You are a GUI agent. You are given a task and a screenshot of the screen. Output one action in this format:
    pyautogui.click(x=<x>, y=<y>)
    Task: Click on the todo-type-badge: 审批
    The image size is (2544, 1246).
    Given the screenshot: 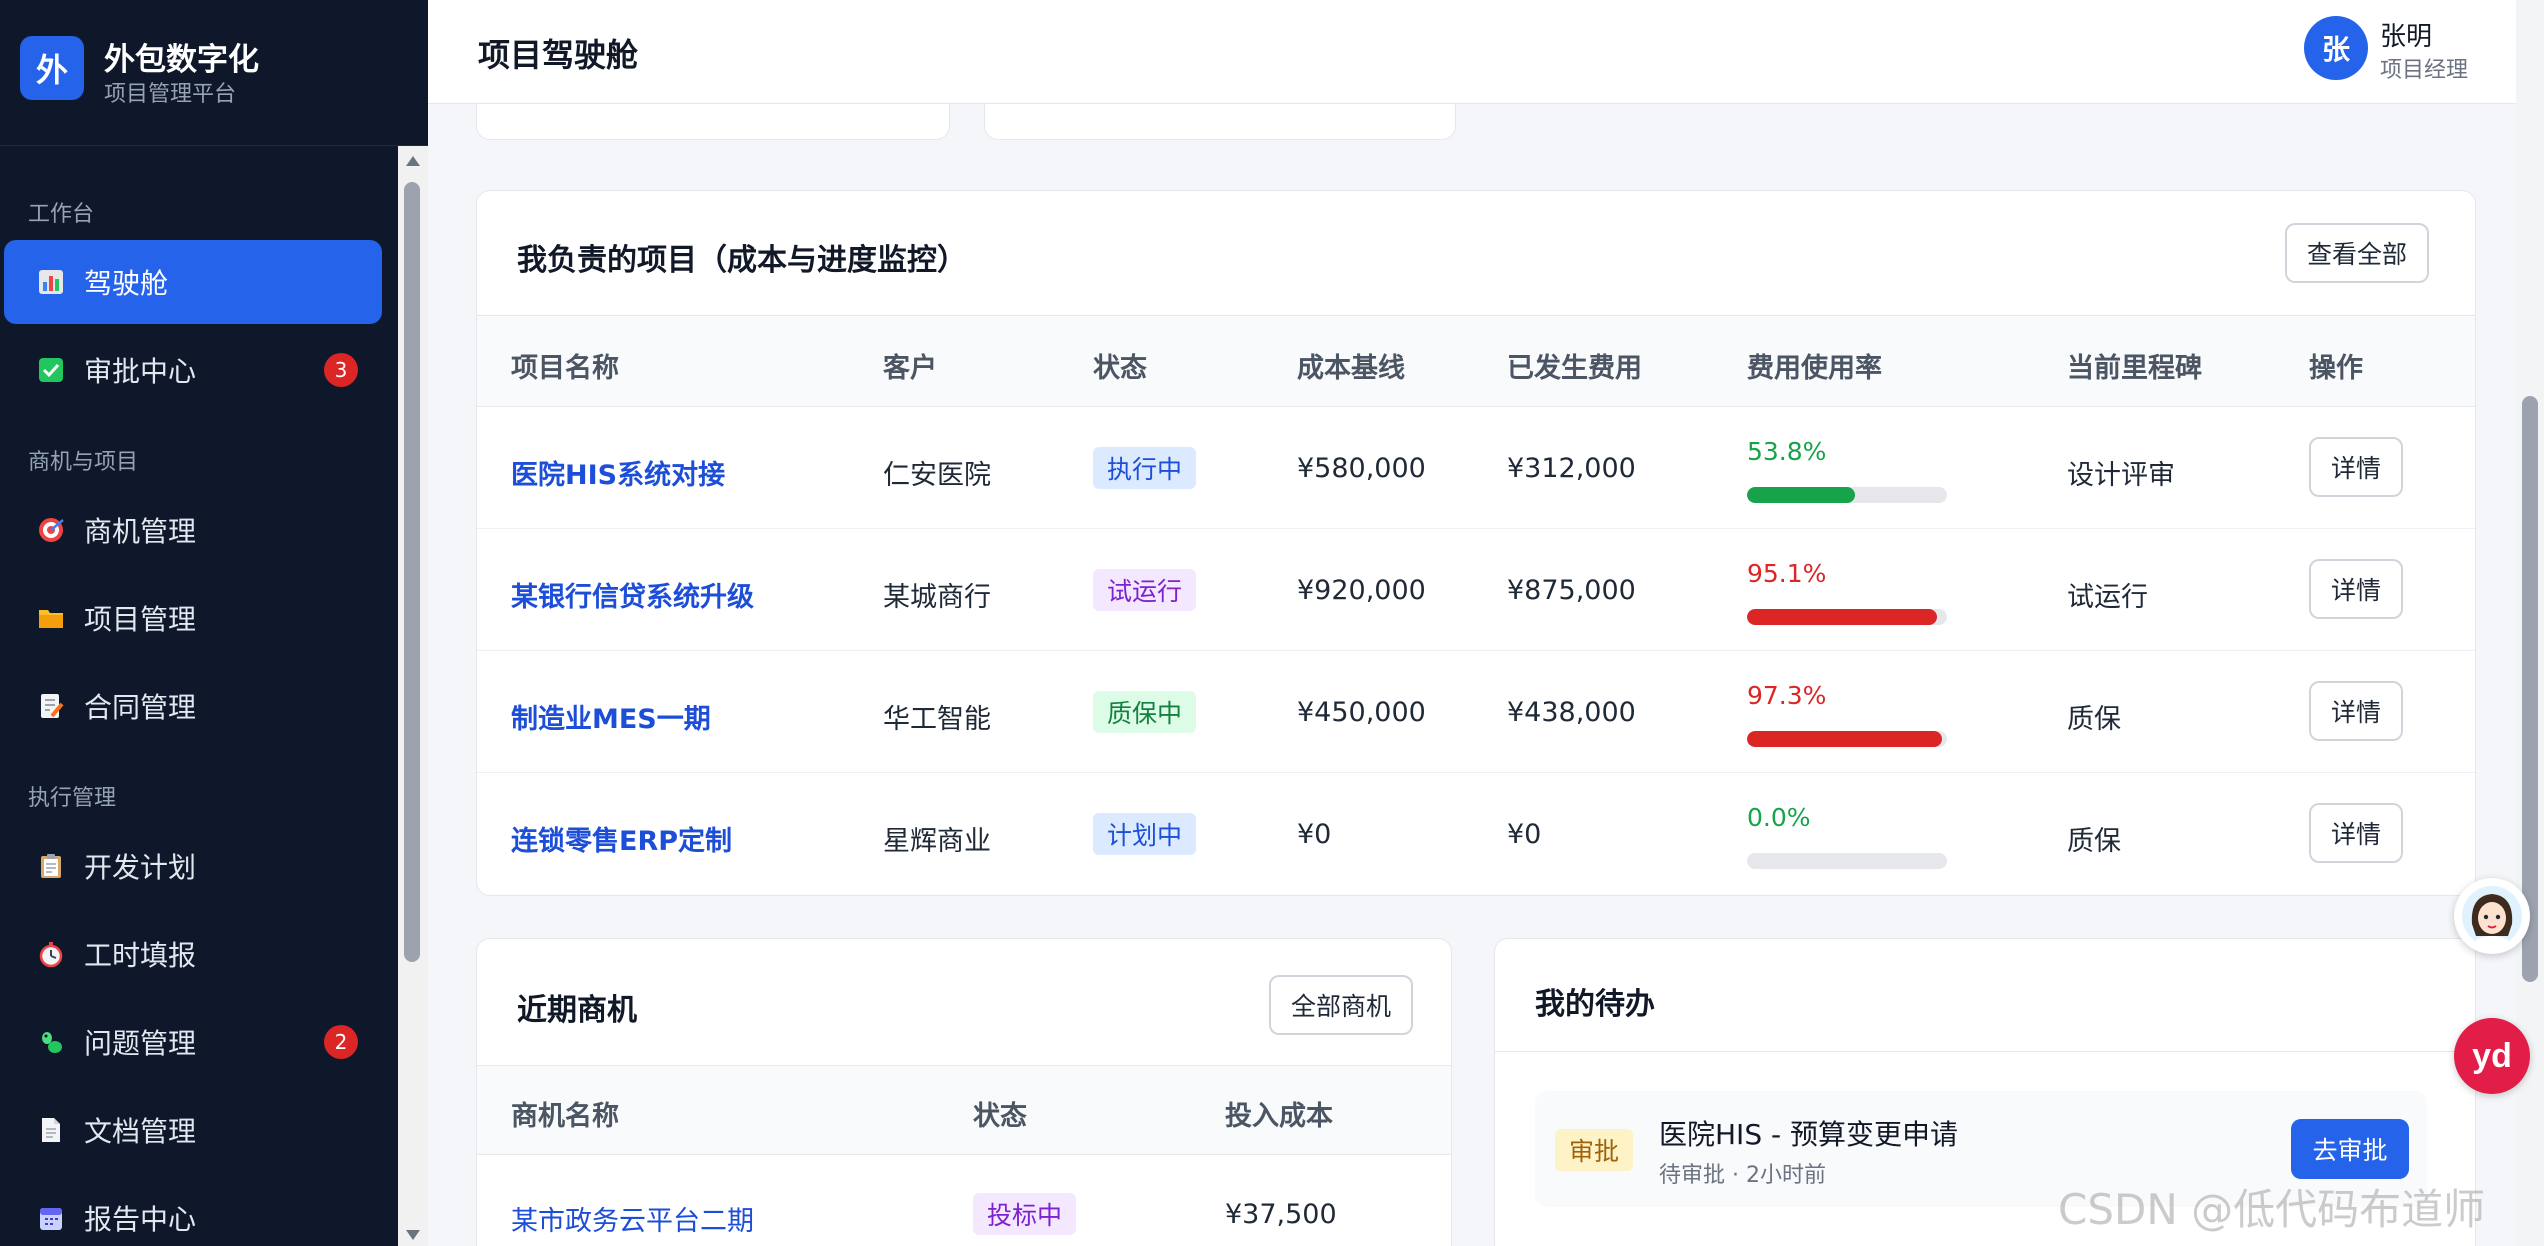 What is the action you would take?
    pyautogui.click(x=1594, y=1150)
    